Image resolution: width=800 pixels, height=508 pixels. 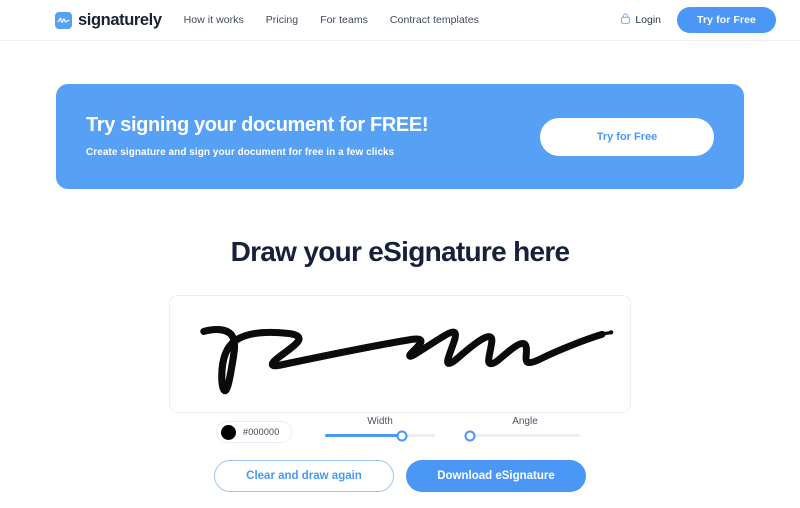 What do you see at coordinates (726, 20) in the screenshot?
I see `try-for-free-header-button: Try for Free` at bounding box center [726, 20].